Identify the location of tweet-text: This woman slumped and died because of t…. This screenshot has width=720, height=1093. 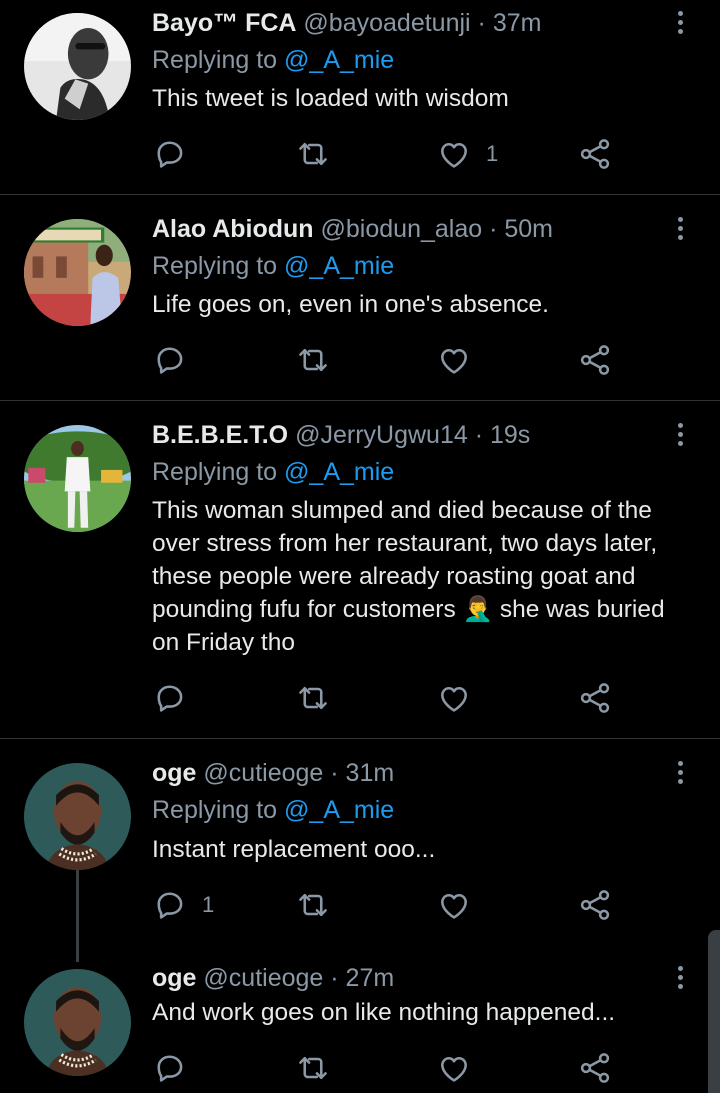
(424, 576).